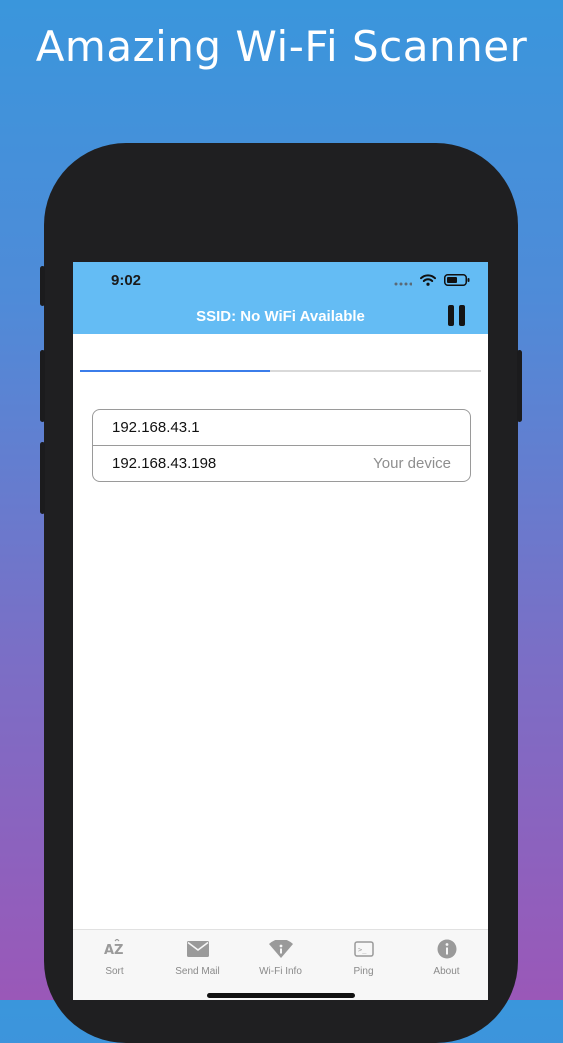 The height and width of the screenshot is (1043, 563). I want to click on pause-button, so click(458, 316).